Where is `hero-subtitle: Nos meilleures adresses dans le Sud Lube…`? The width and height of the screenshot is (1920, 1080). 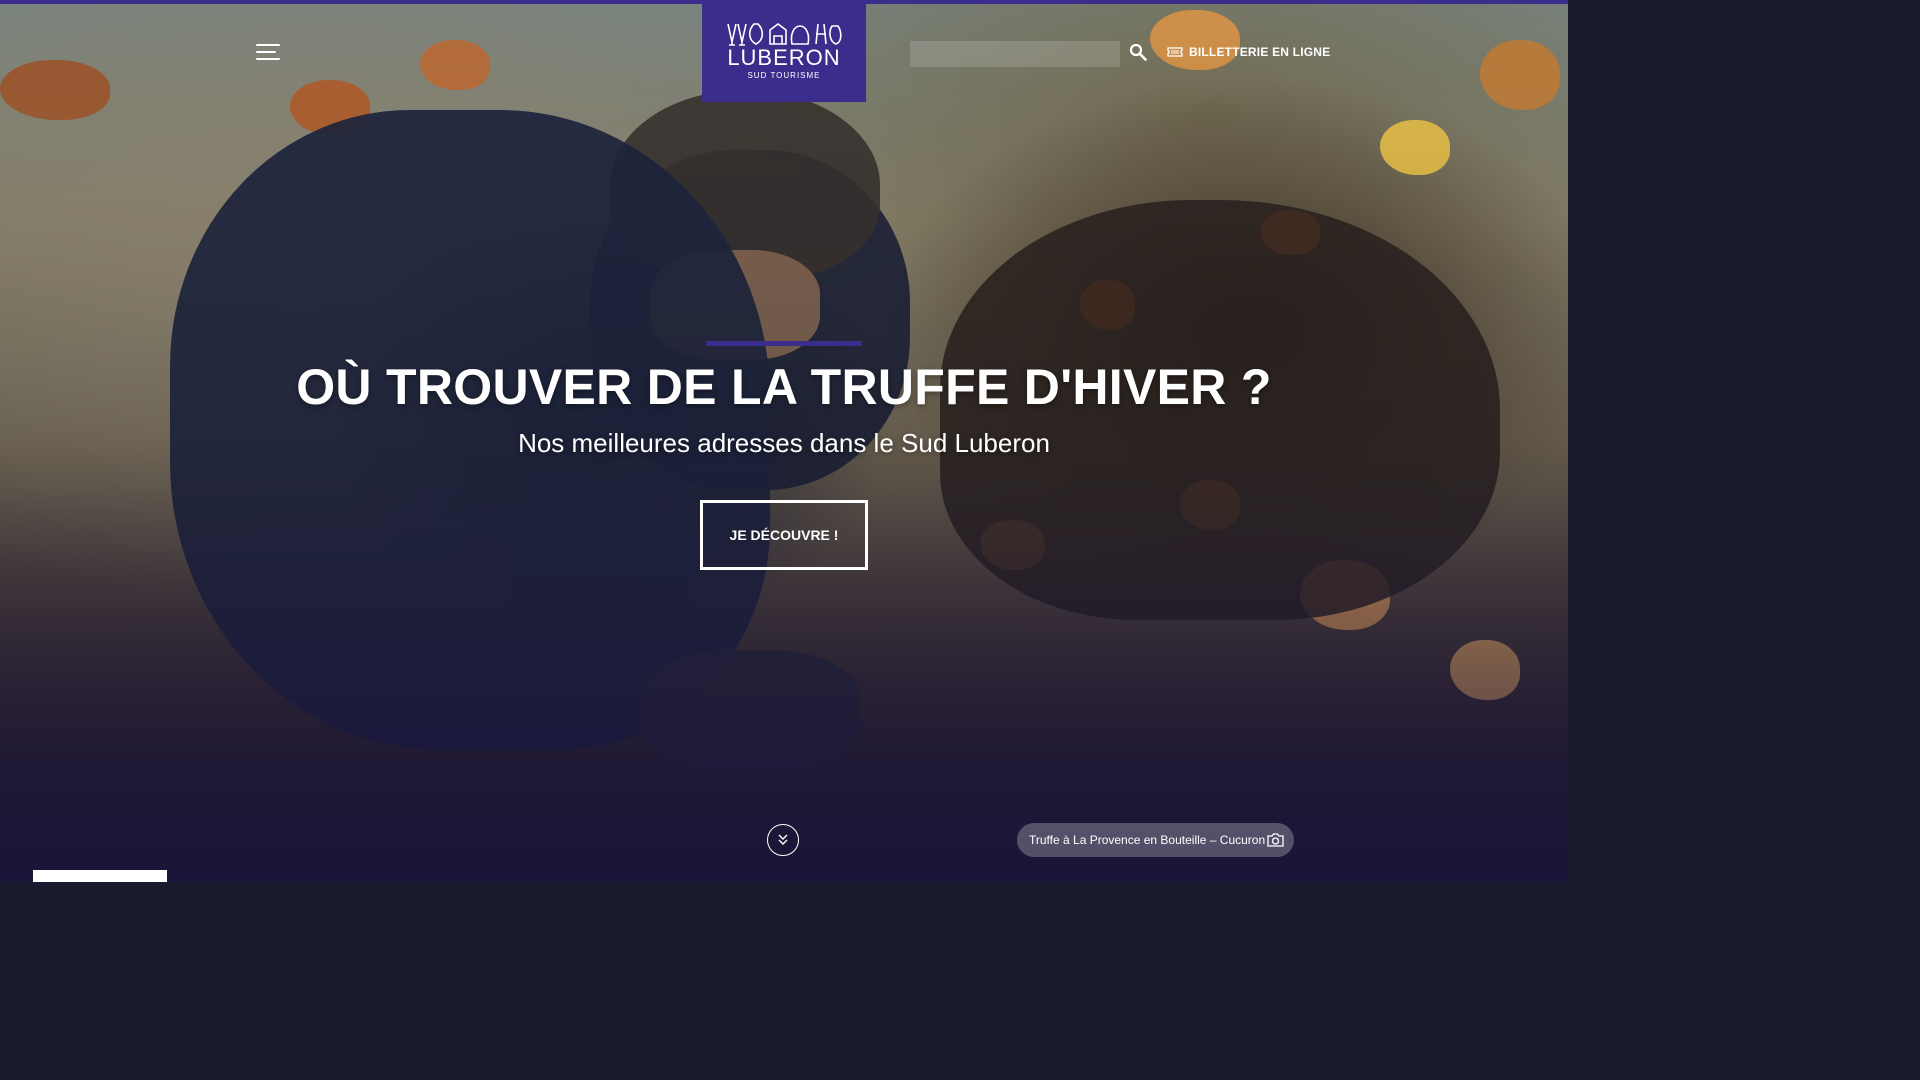
hero-subtitle: Nos meilleures adresses dans le Sud Lube… is located at coordinates (784, 443).